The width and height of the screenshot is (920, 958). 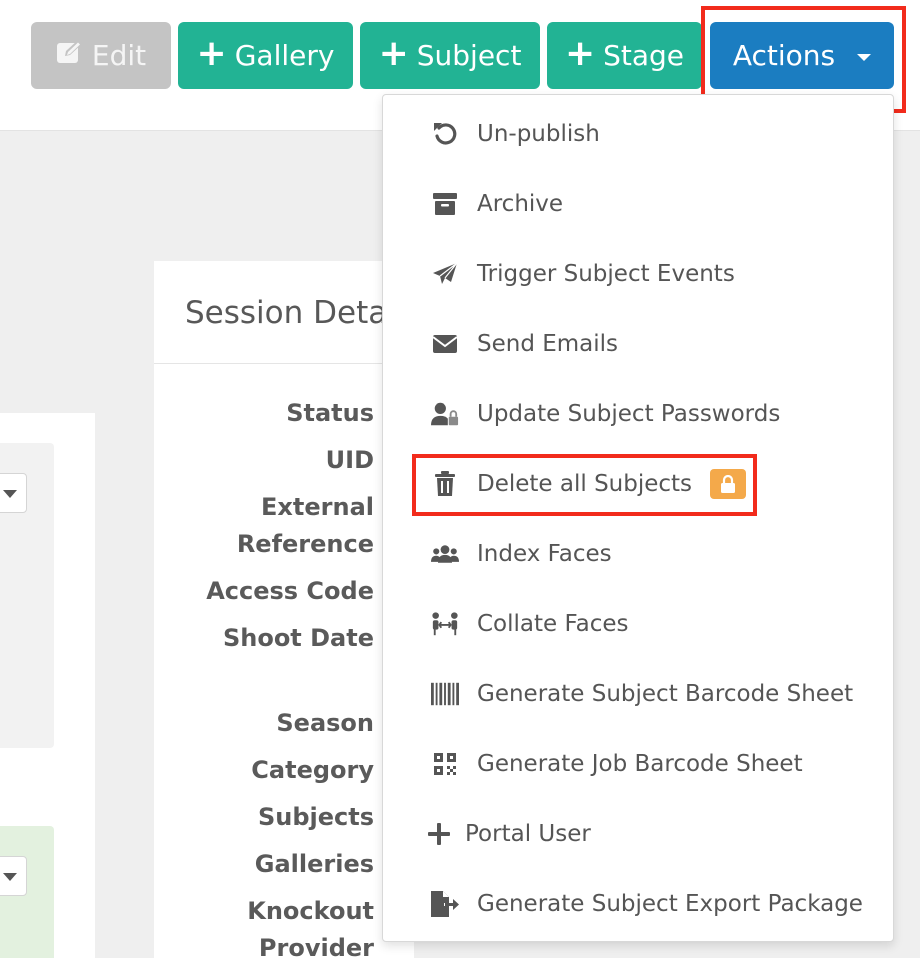 What do you see at coordinates (548, 344) in the screenshot?
I see `menu-item-label: Send Emails` at bounding box center [548, 344].